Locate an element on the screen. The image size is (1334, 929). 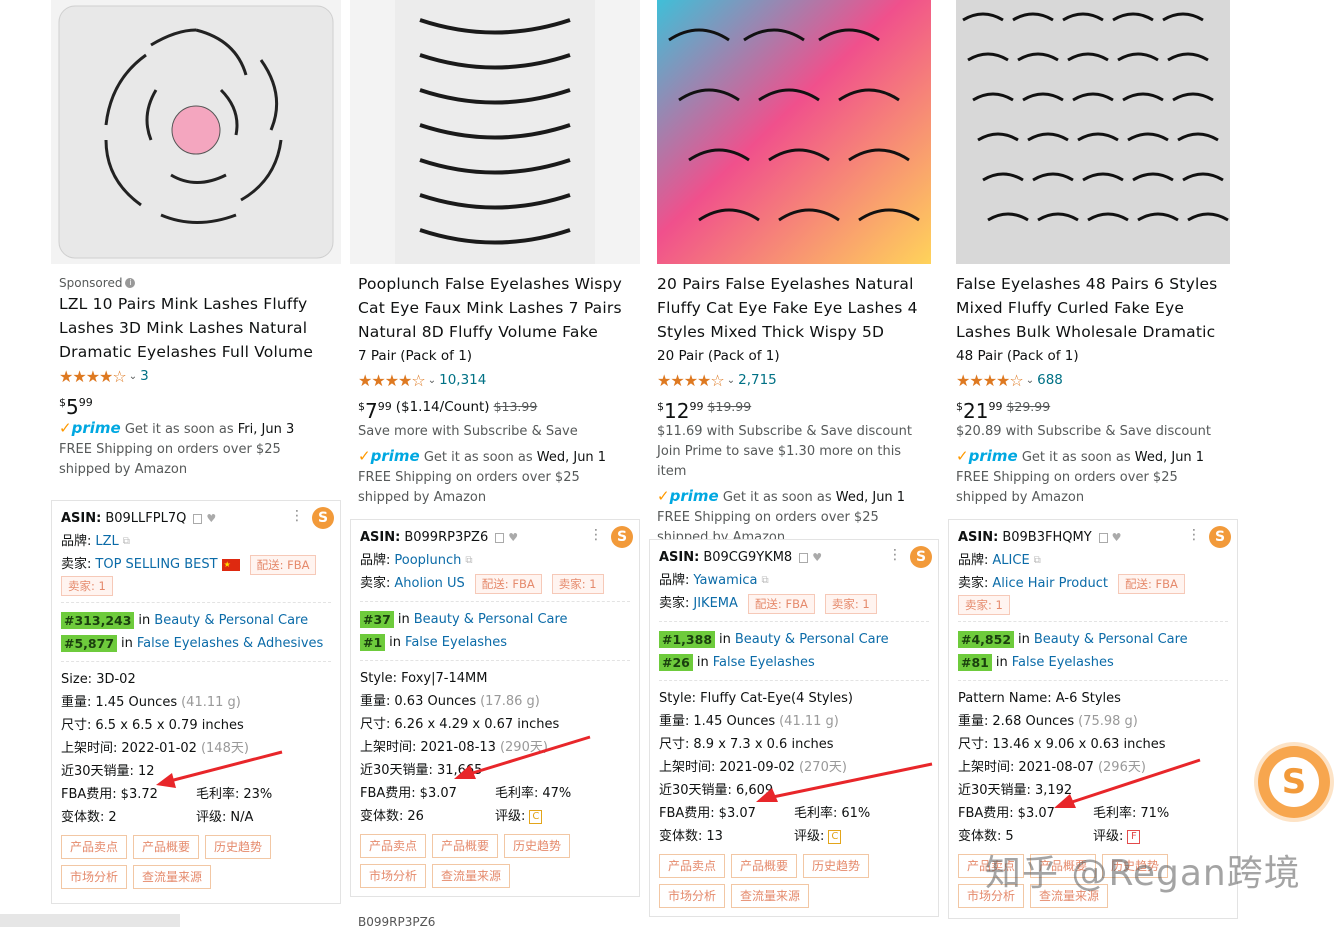
star-rating-icon: ★★★★☆ is located at coordinates (691, 380).